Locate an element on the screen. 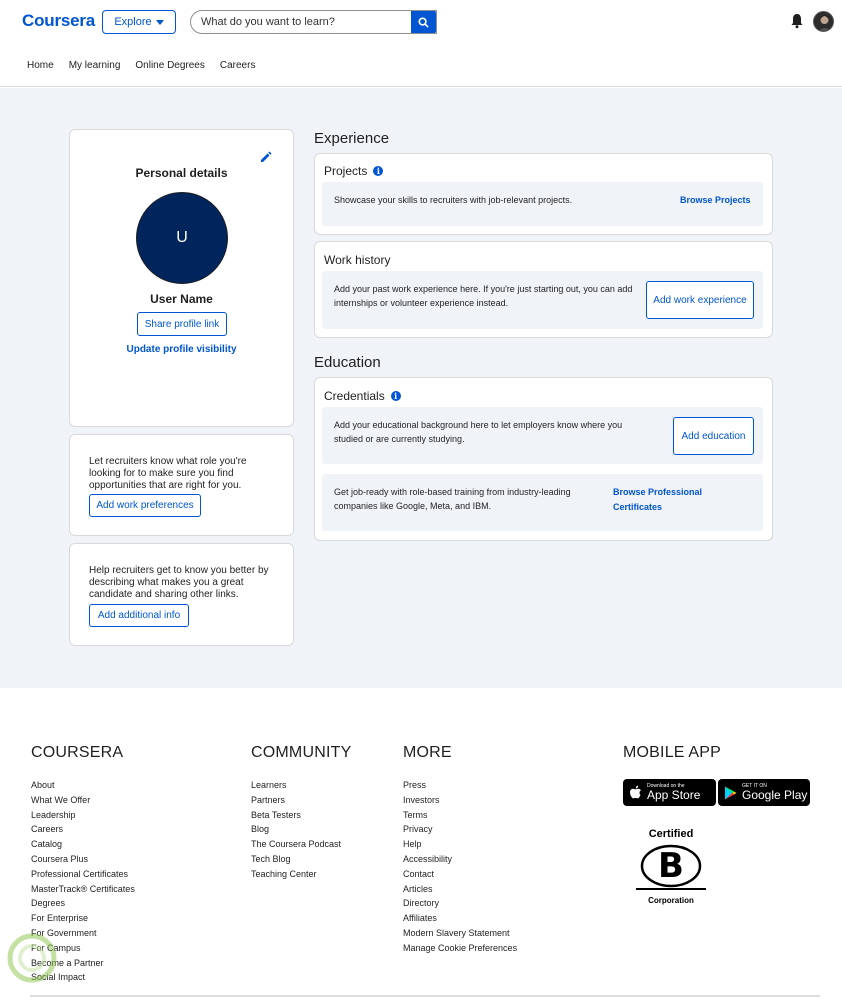 This screenshot has height=1000, width=842. b-corporation-logo: Certified B Corporation is located at coordinates (671, 868).